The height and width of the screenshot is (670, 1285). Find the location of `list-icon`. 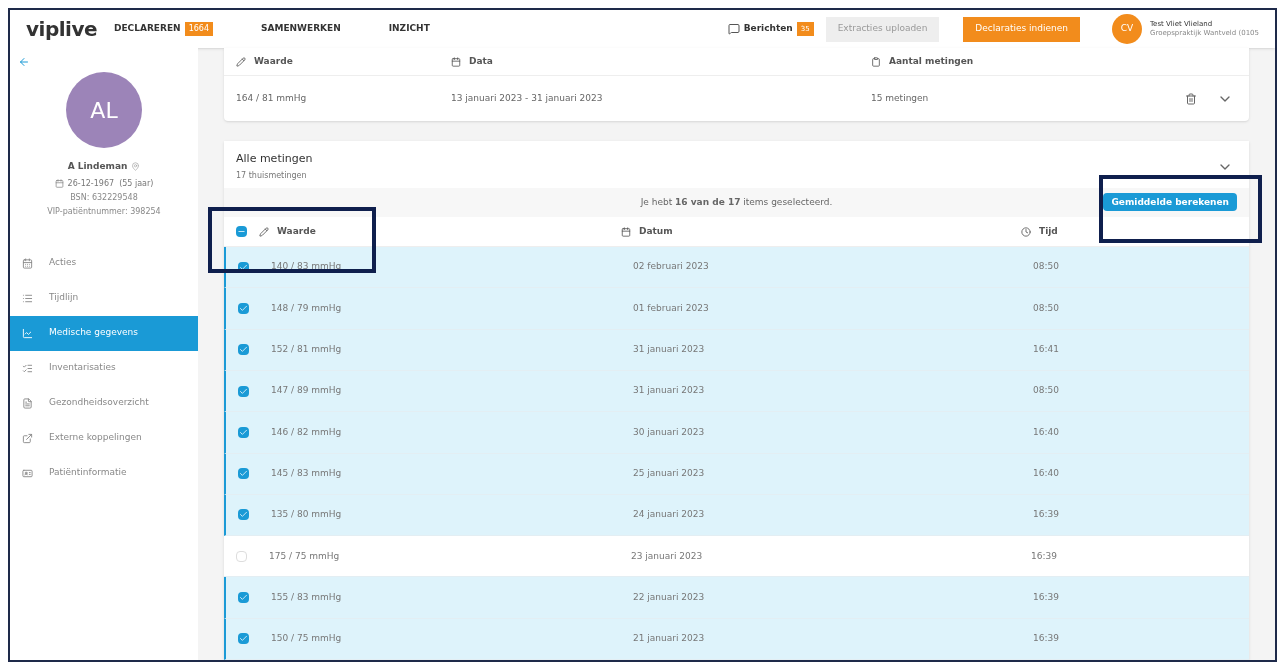

list-icon is located at coordinates (27, 298).